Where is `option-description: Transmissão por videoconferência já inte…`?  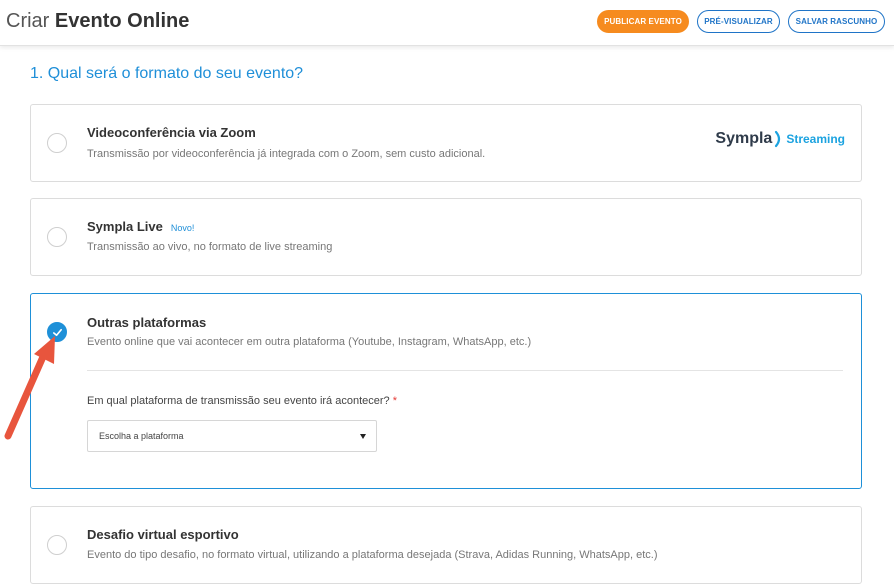 option-description: Transmissão por videoconferência já inte… is located at coordinates (286, 154).